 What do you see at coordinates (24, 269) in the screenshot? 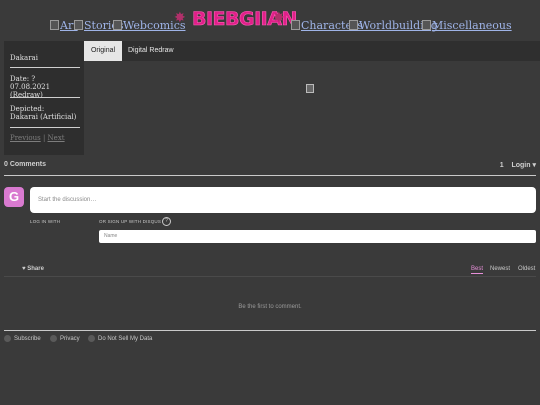
I see `heart-icon: ♥` at bounding box center [24, 269].